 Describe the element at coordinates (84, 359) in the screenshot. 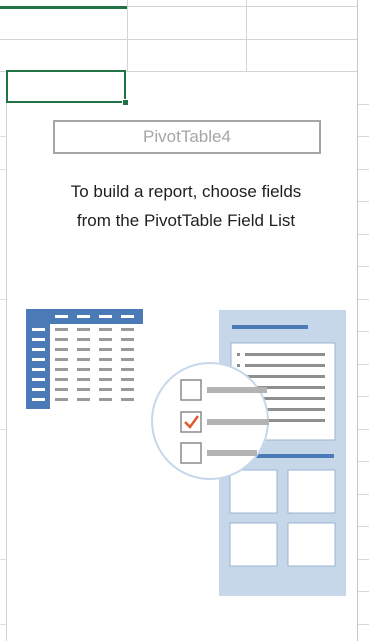

I see `table-graphic-icon` at that location.